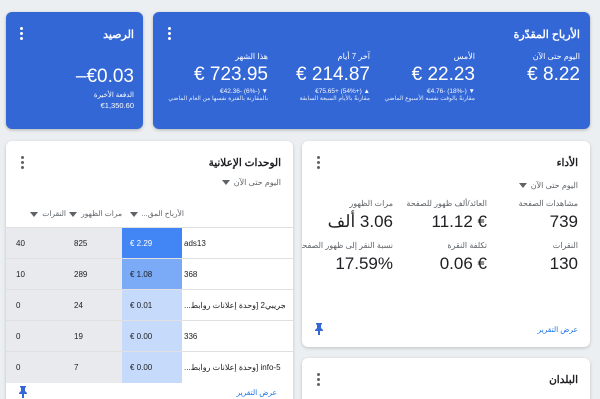 The width and height of the screenshot is (600, 399). What do you see at coordinates (92, 305) in the screenshot?
I see `impressions-cell: 24` at bounding box center [92, 305].